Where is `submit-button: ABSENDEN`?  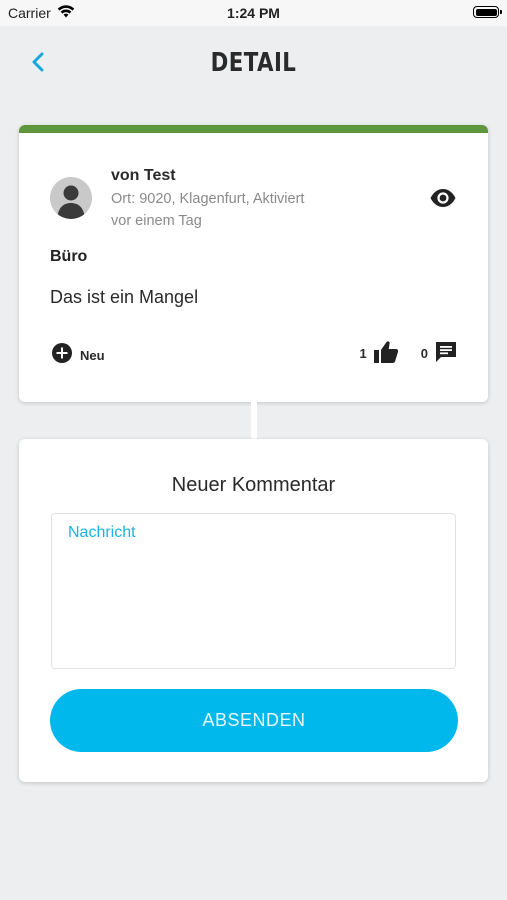
submit-button: ABSENDEN is located at coordinates (254, 720).